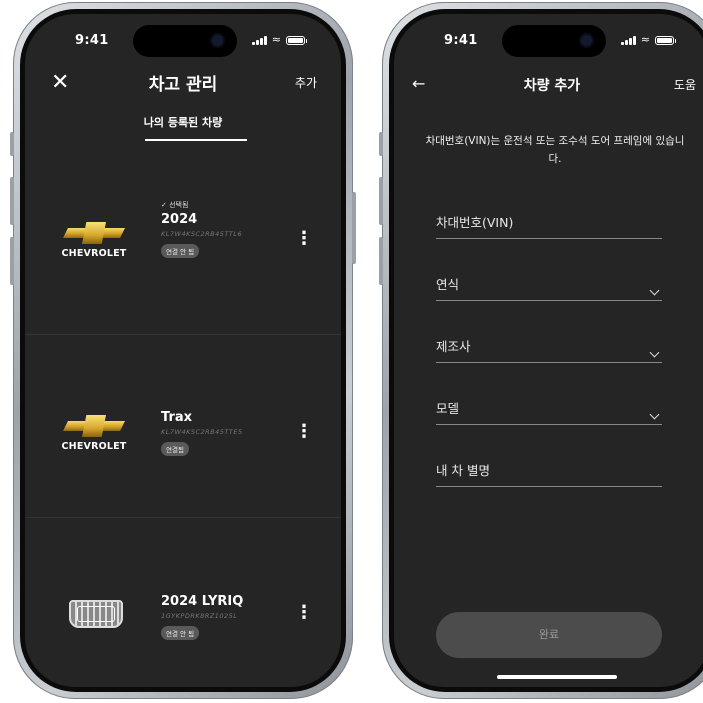 Image resolution: width=703 pixels, height=703 pixels. I want to click on year-select: 연식, so click(549, 286).